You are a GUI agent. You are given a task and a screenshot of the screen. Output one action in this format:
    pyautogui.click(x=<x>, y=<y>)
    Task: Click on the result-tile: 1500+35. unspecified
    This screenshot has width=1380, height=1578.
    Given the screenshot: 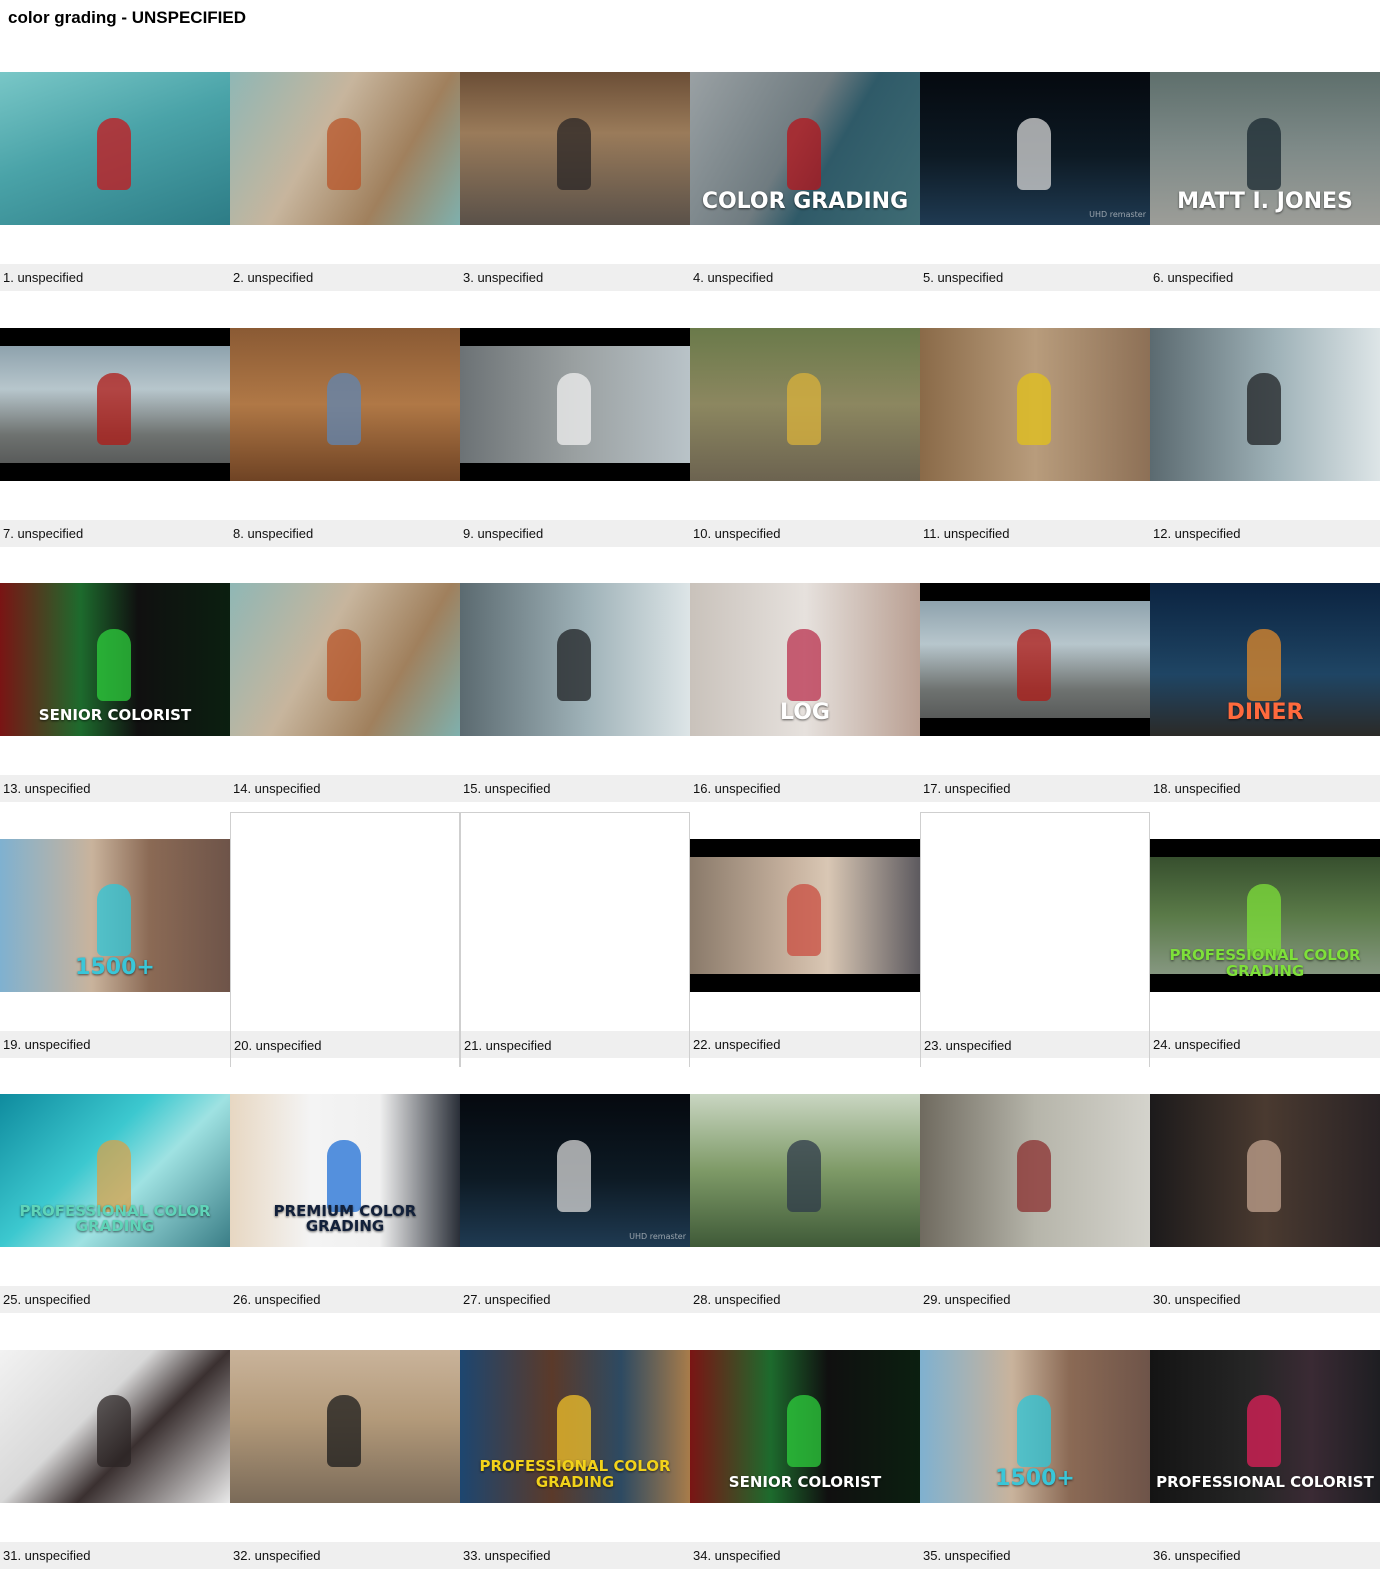 What is the action you would take?
    pyautogui.click(x=1035, y=1450)
    